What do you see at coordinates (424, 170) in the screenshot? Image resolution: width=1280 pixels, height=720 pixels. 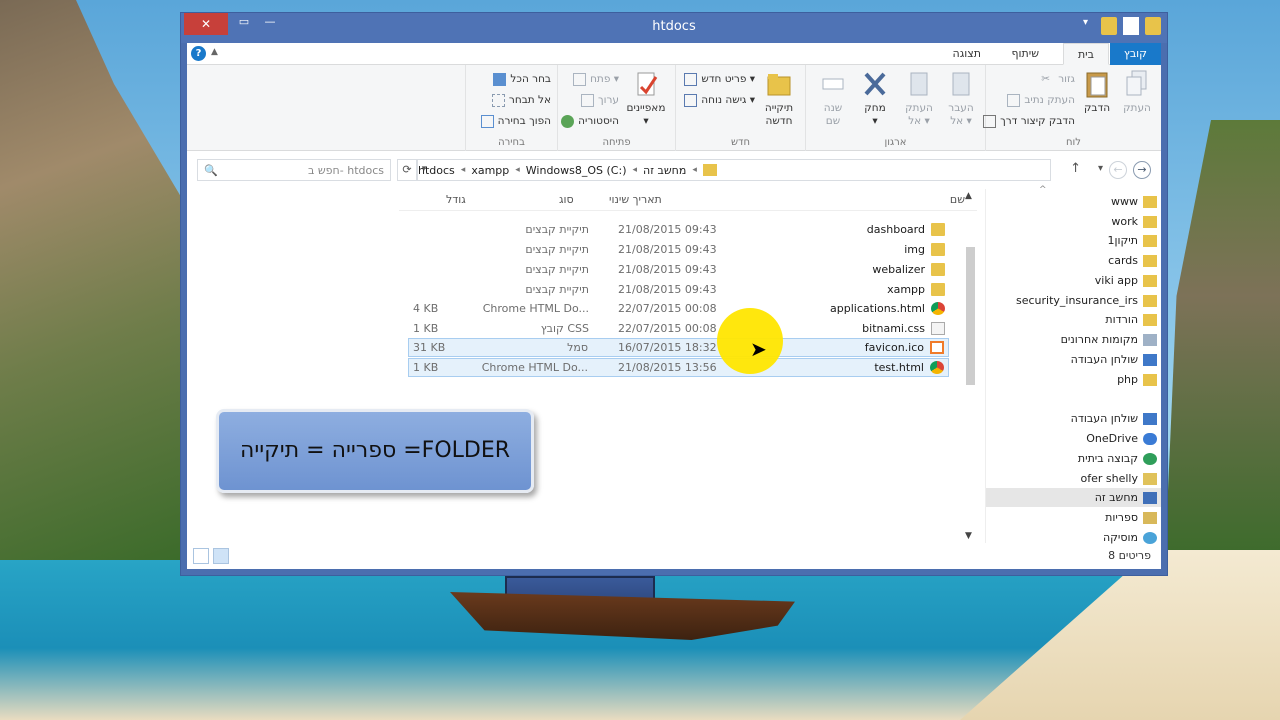 I see `address-dropdown: ▾` at bounding box center [424, 170].